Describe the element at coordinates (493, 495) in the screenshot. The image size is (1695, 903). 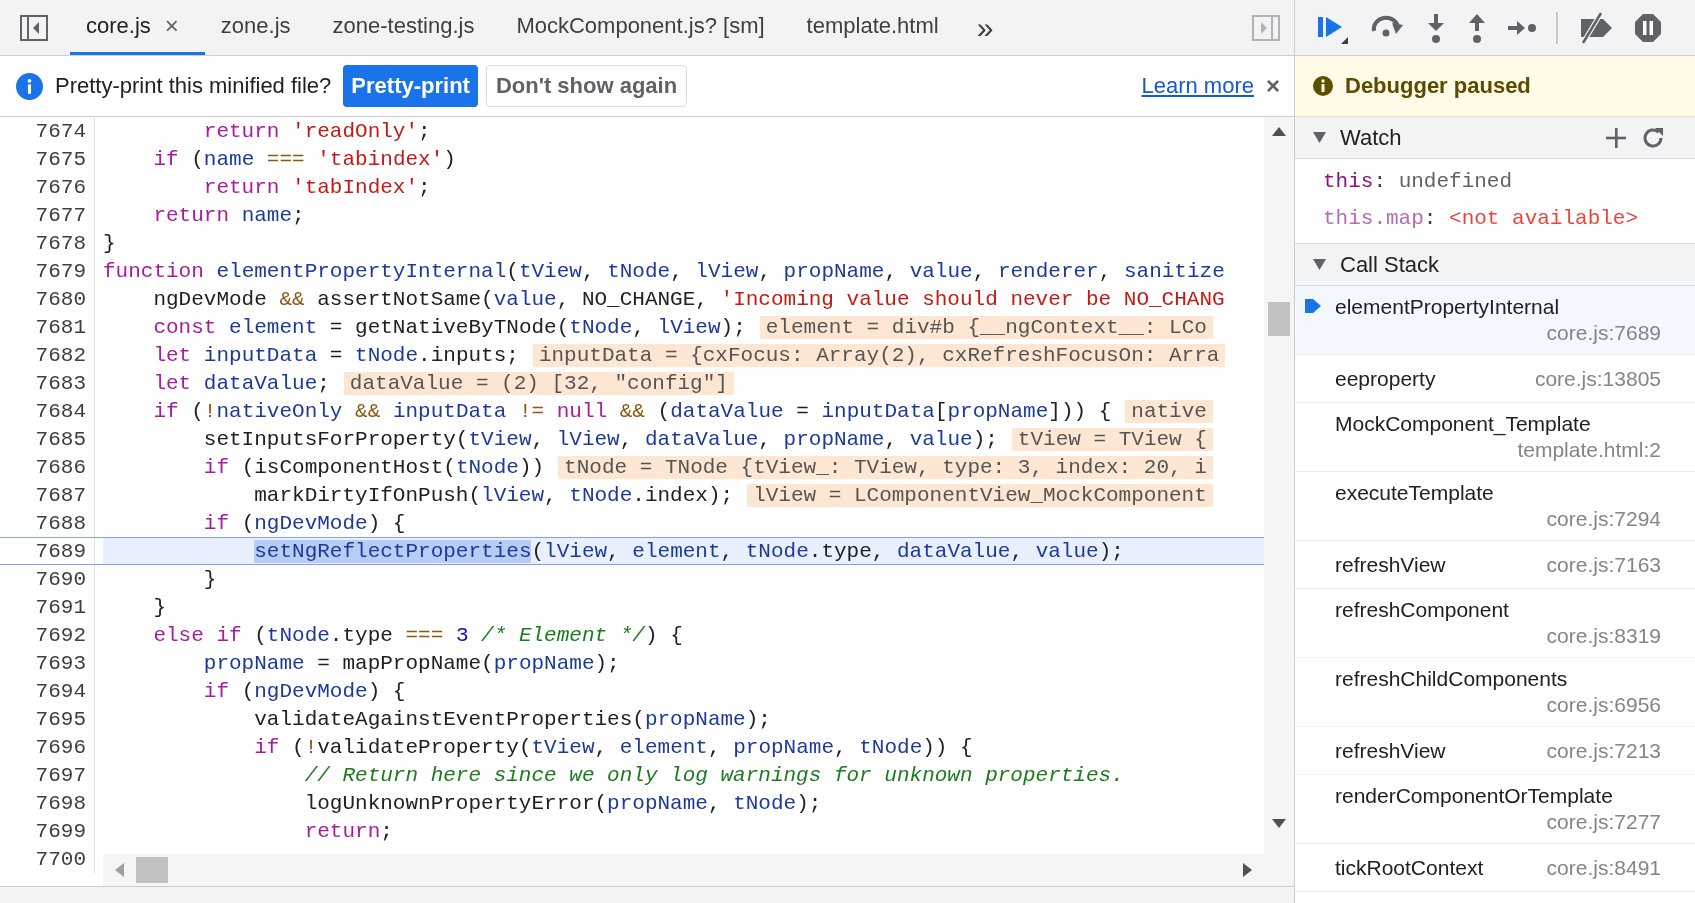
I see `code-line: markDirtyIfOnPush(lView, tNode.index);` at that location.